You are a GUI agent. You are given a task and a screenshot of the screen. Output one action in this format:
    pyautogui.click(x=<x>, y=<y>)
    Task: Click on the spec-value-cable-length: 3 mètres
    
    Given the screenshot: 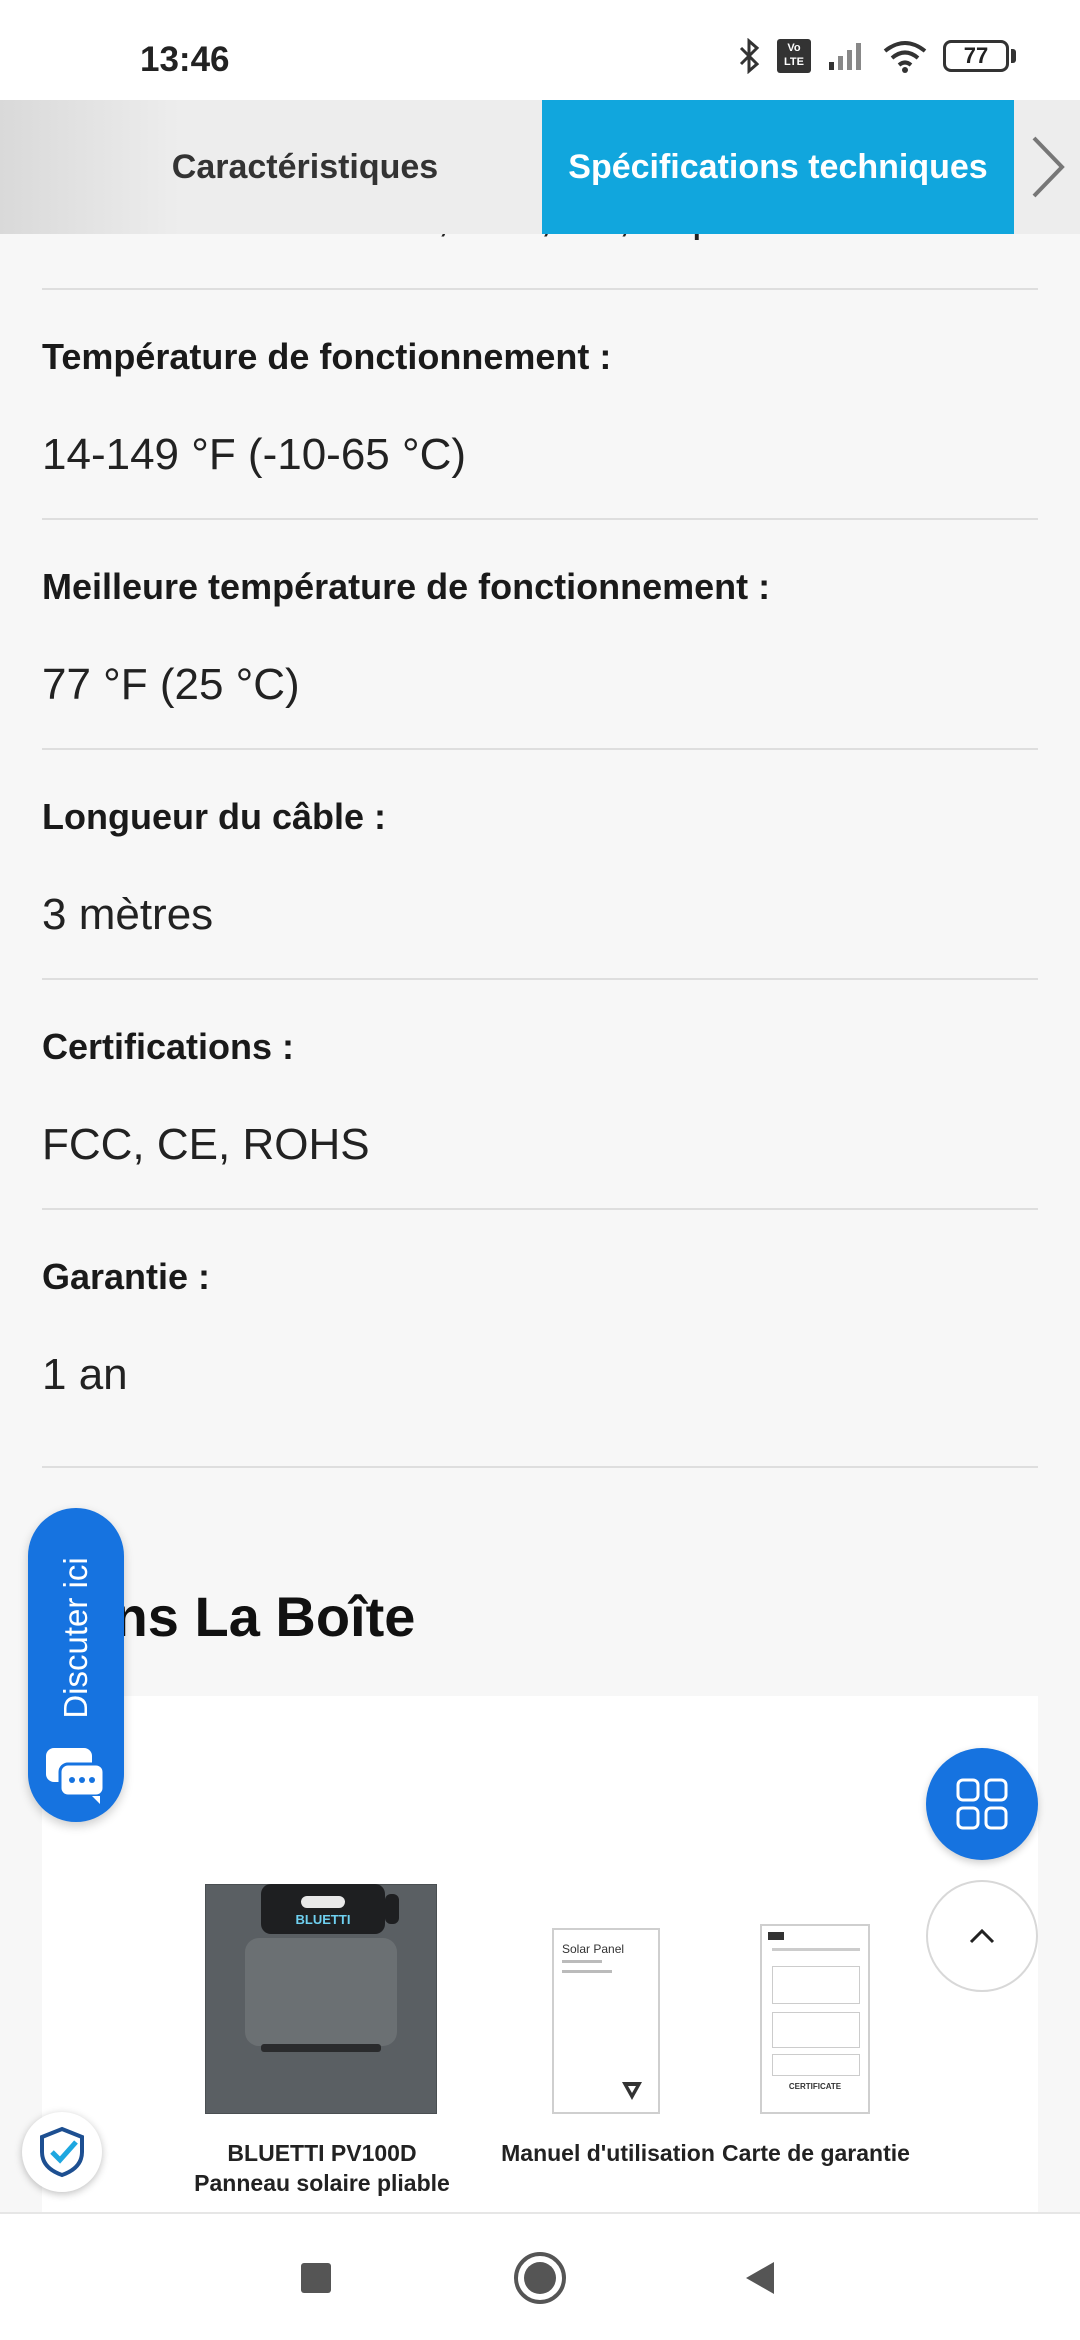 What is the action you would take?
    pyautogui.click(x=128, y=914)
    